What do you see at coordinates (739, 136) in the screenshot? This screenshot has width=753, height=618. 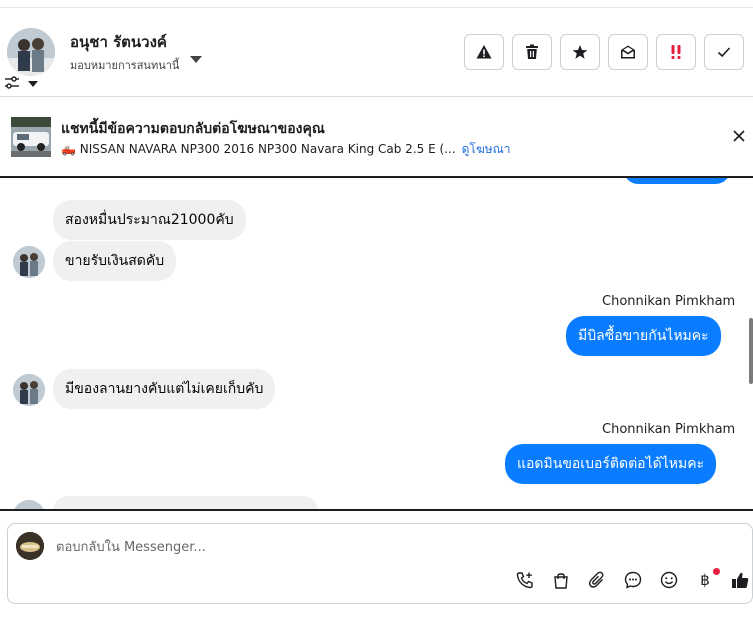 I see `close-icon` at bounding box center [739, 136].